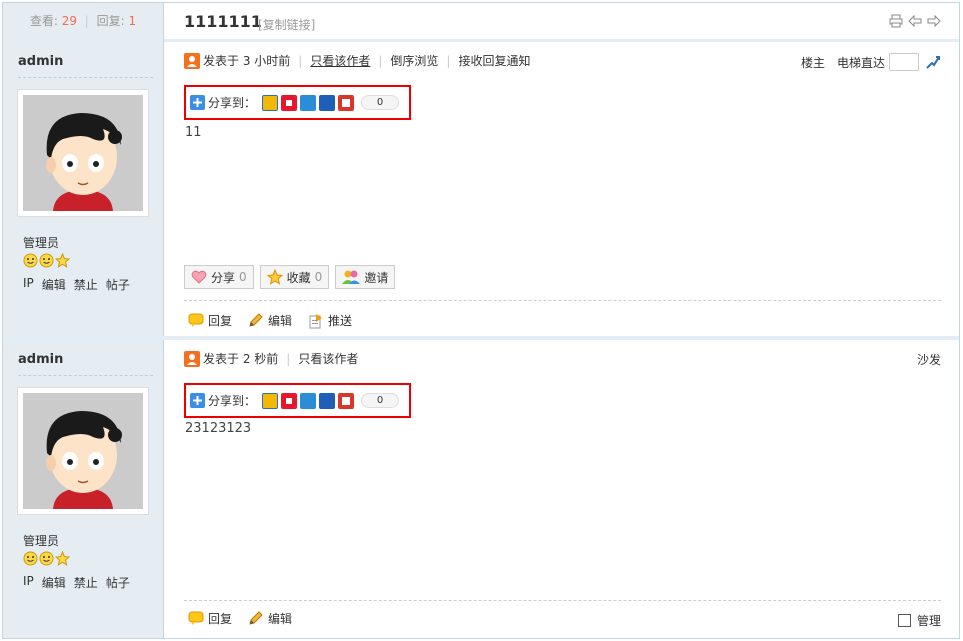  Describe the element at coordinates (860, 62) in the screenshot. I see `elevator-label: 电梯直达` at that location.